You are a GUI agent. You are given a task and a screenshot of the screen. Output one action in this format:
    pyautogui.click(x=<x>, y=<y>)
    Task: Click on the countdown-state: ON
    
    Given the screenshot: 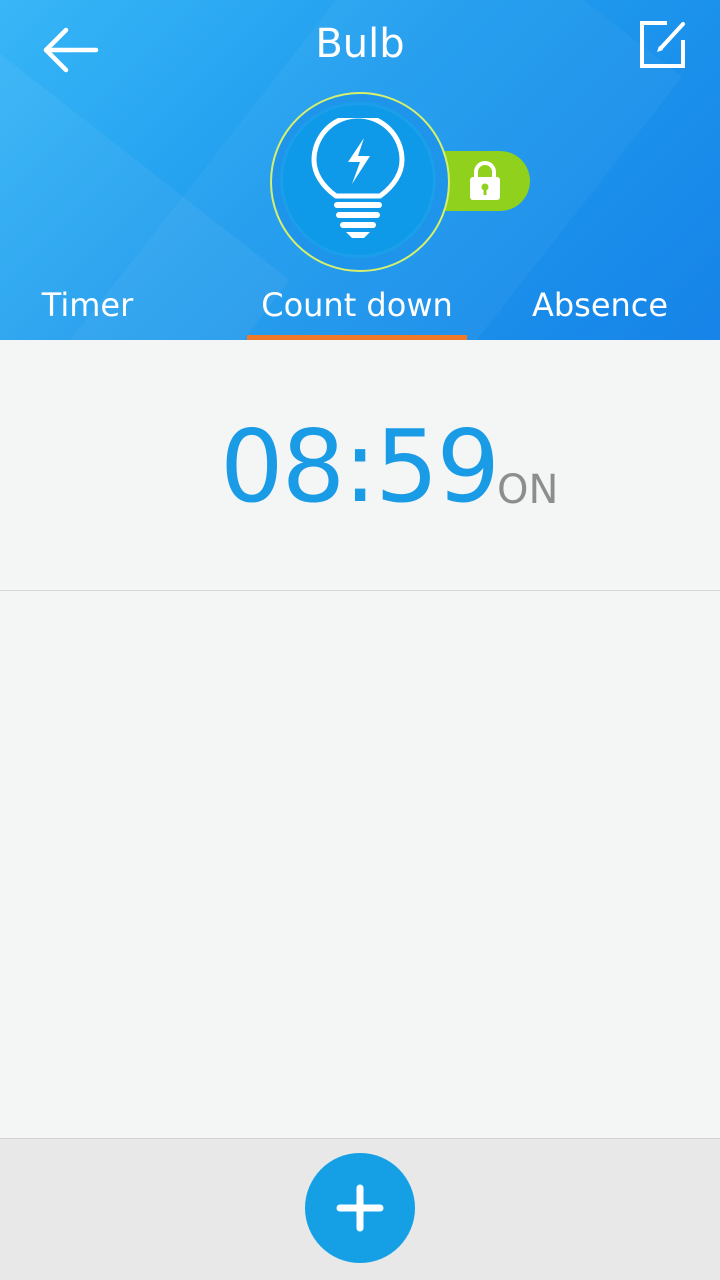 What is the action you would take?
    pyautogui.click(x=528, y=490)
    